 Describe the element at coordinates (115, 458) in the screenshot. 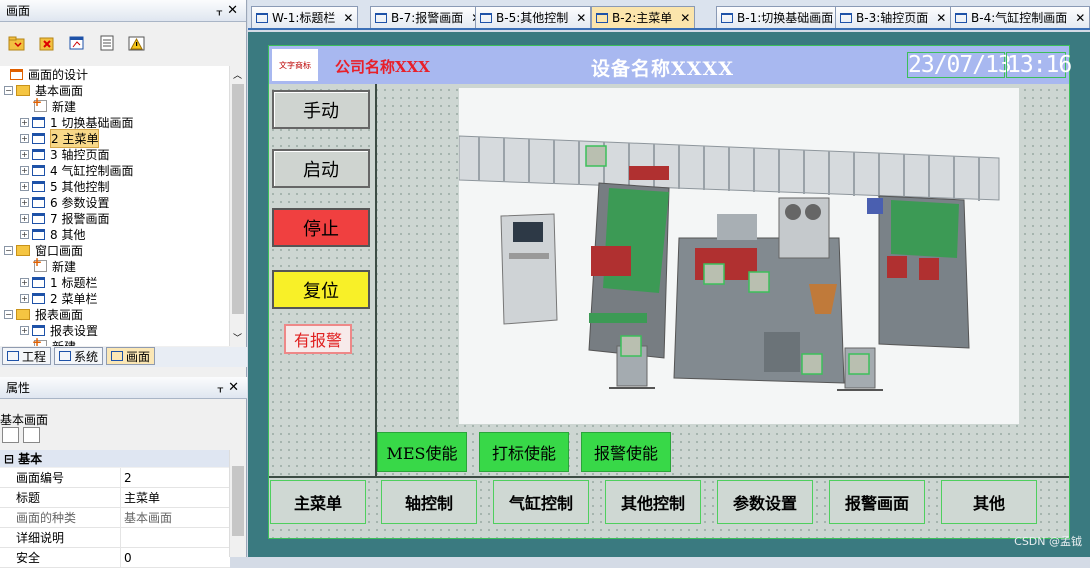

I see `properties-section: ⊟ 基本` at that location.